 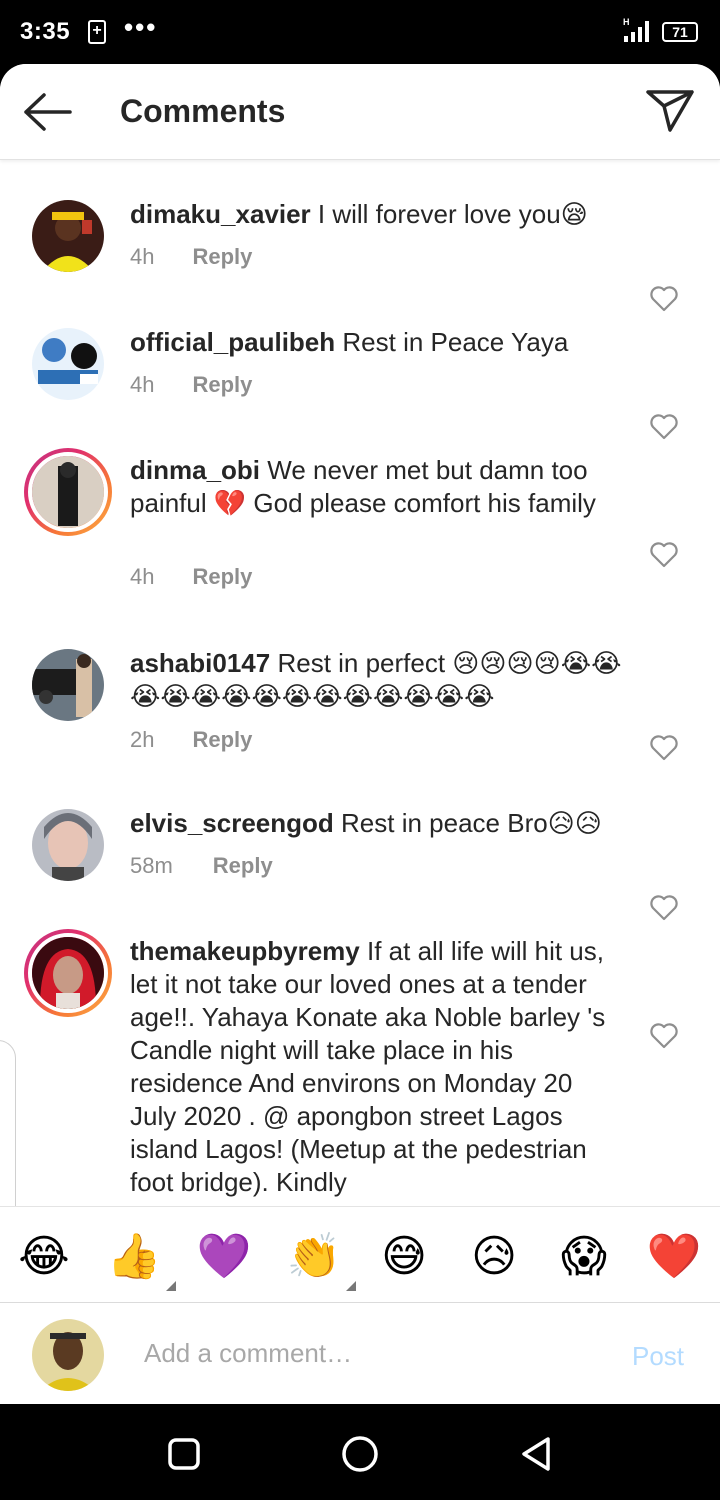 What do you see at coordinates (245, 951) in the screenshot?
I see `comment-username: themakeupbyremy` at bounding box center [245, 951].